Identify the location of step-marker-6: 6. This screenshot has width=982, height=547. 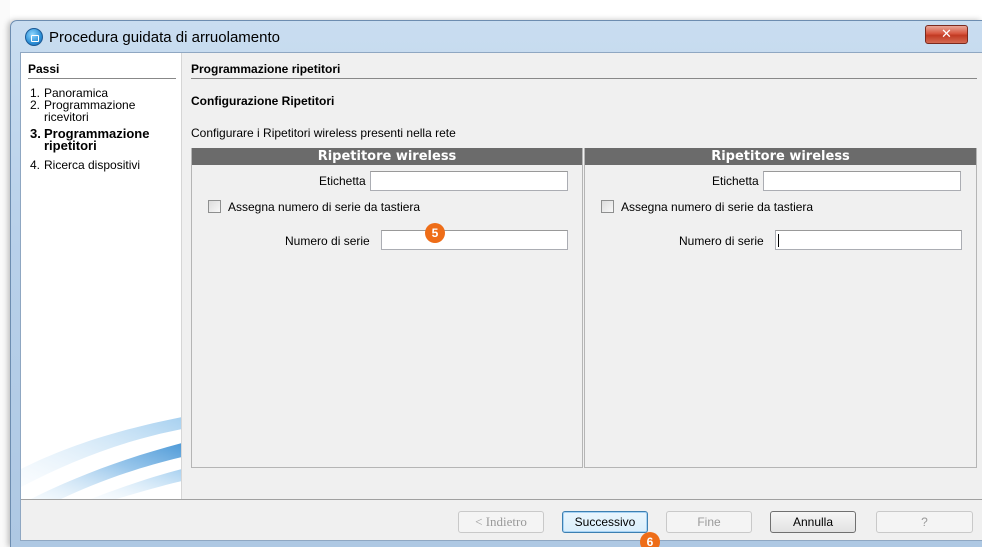
(650, 539).